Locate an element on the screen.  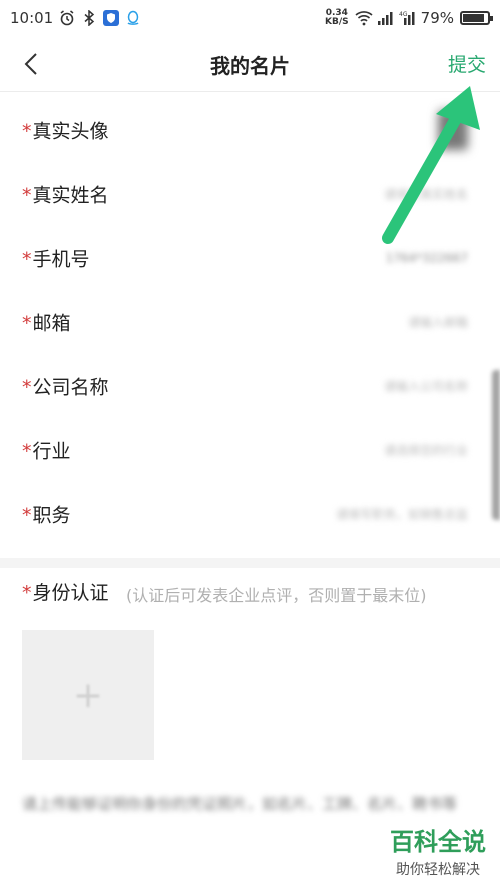
field-label: *邮箱 is located at coordinates (46, 322).